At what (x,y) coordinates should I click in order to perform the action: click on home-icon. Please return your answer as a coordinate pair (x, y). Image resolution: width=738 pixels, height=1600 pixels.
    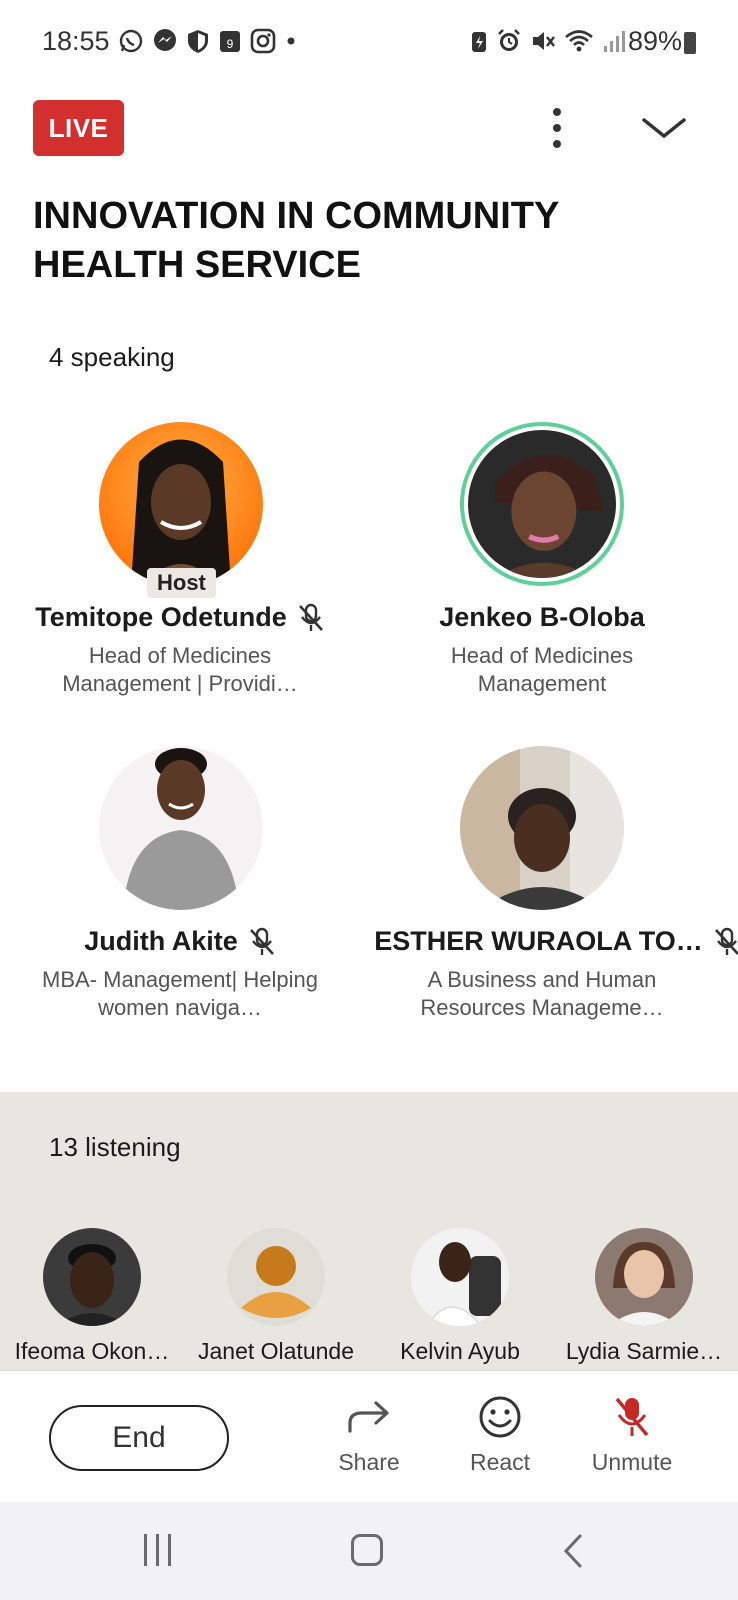
    Looking at the image, I should click on (367, 1550).